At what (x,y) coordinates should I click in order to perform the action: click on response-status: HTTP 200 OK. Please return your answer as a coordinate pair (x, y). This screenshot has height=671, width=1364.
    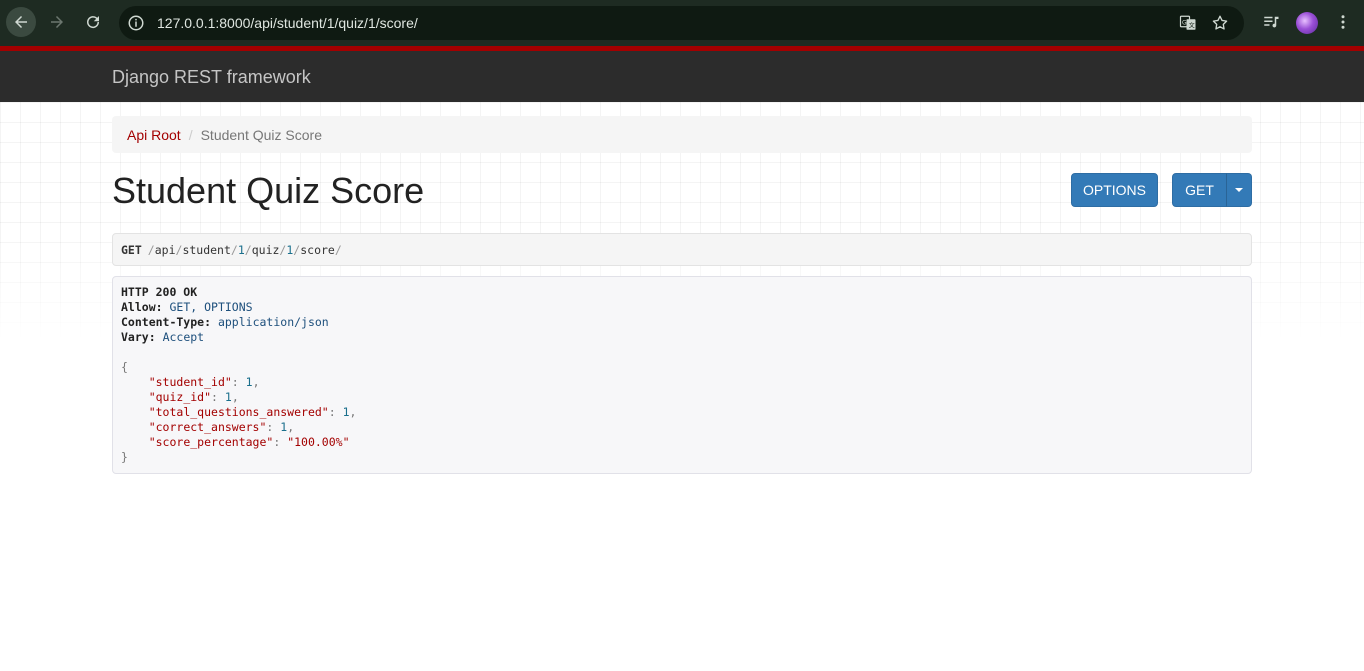
    Looking at the image, I should click on (159, 292).